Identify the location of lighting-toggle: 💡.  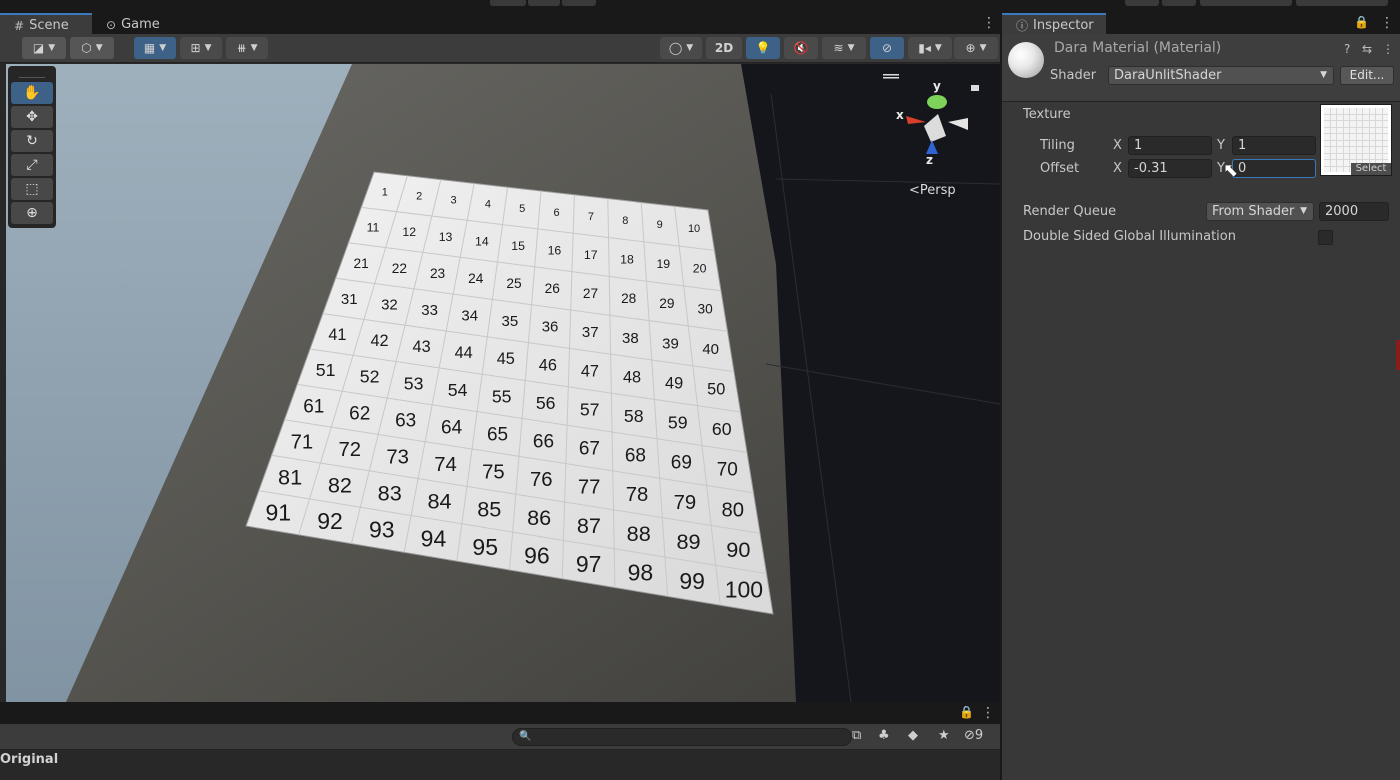
(763, 48).